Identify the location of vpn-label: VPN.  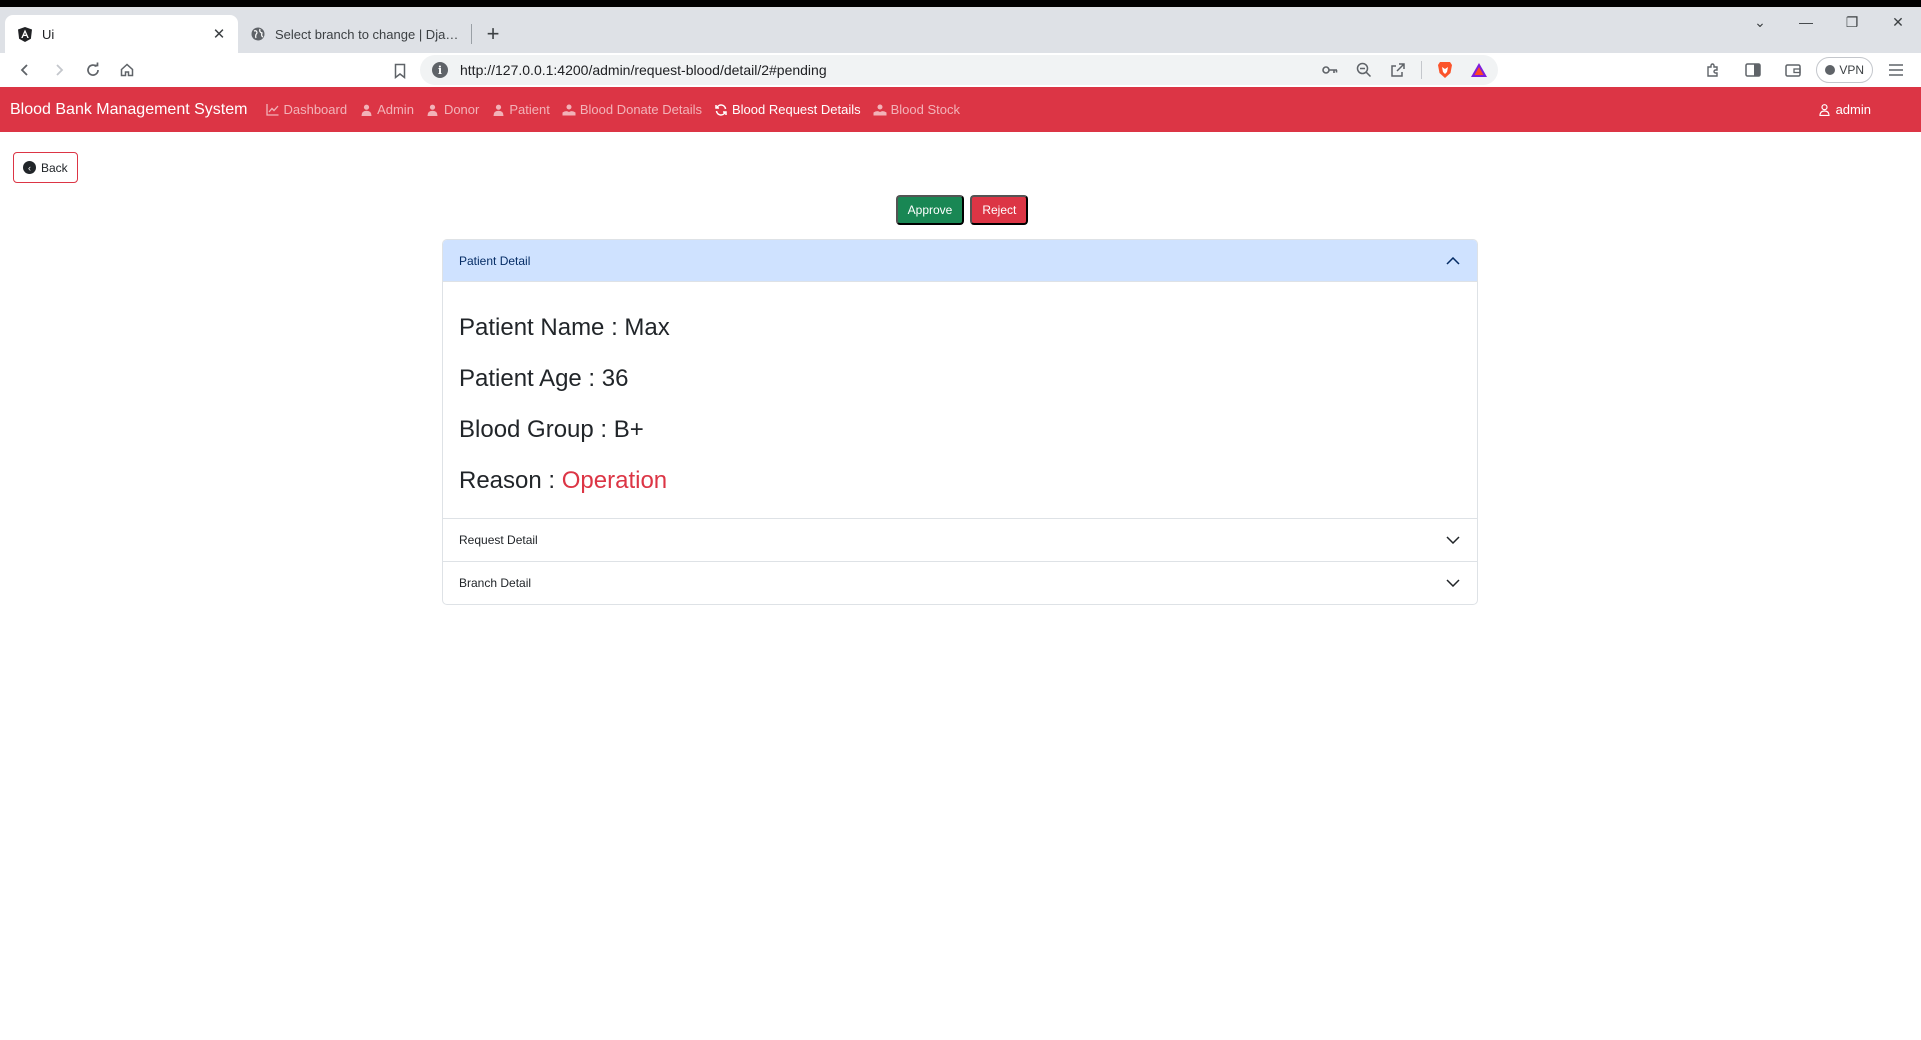
(1851, 70).